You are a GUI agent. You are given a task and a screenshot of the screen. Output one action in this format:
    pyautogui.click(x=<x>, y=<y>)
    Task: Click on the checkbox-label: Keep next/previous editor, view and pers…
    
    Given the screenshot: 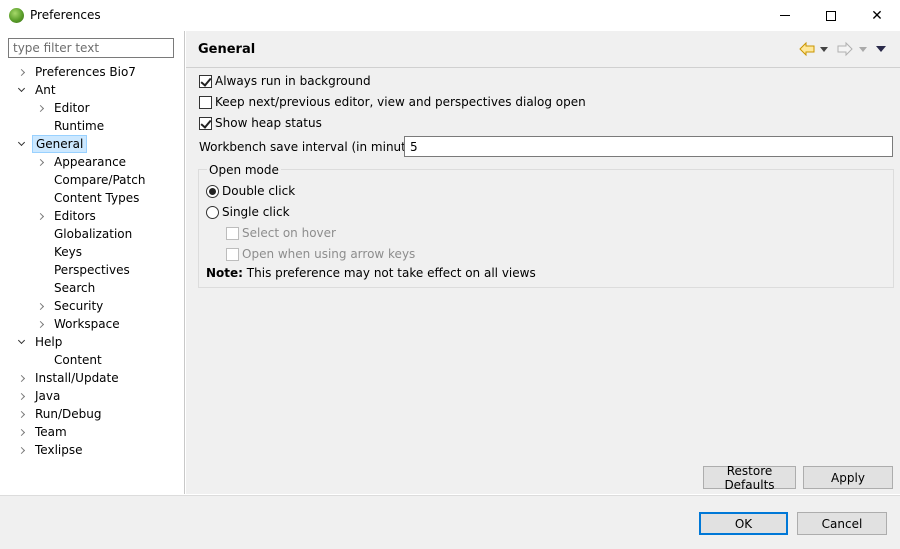 What is the action you would take?
    pyautogui.click(x=400, y=102)
    